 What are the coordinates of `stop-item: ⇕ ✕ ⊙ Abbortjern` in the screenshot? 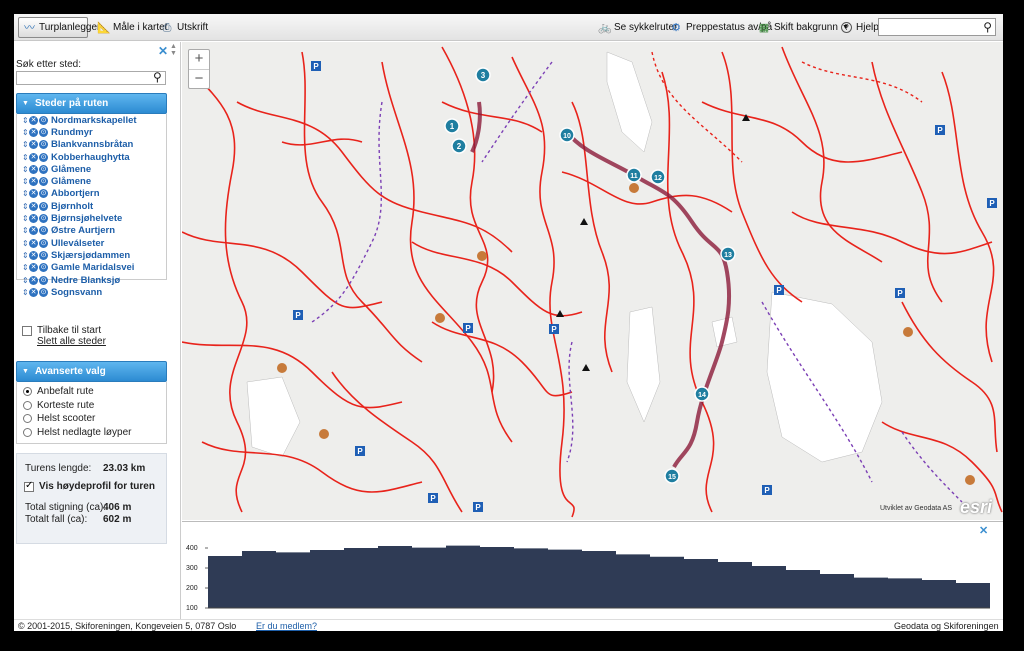 It's located at (91, 194).